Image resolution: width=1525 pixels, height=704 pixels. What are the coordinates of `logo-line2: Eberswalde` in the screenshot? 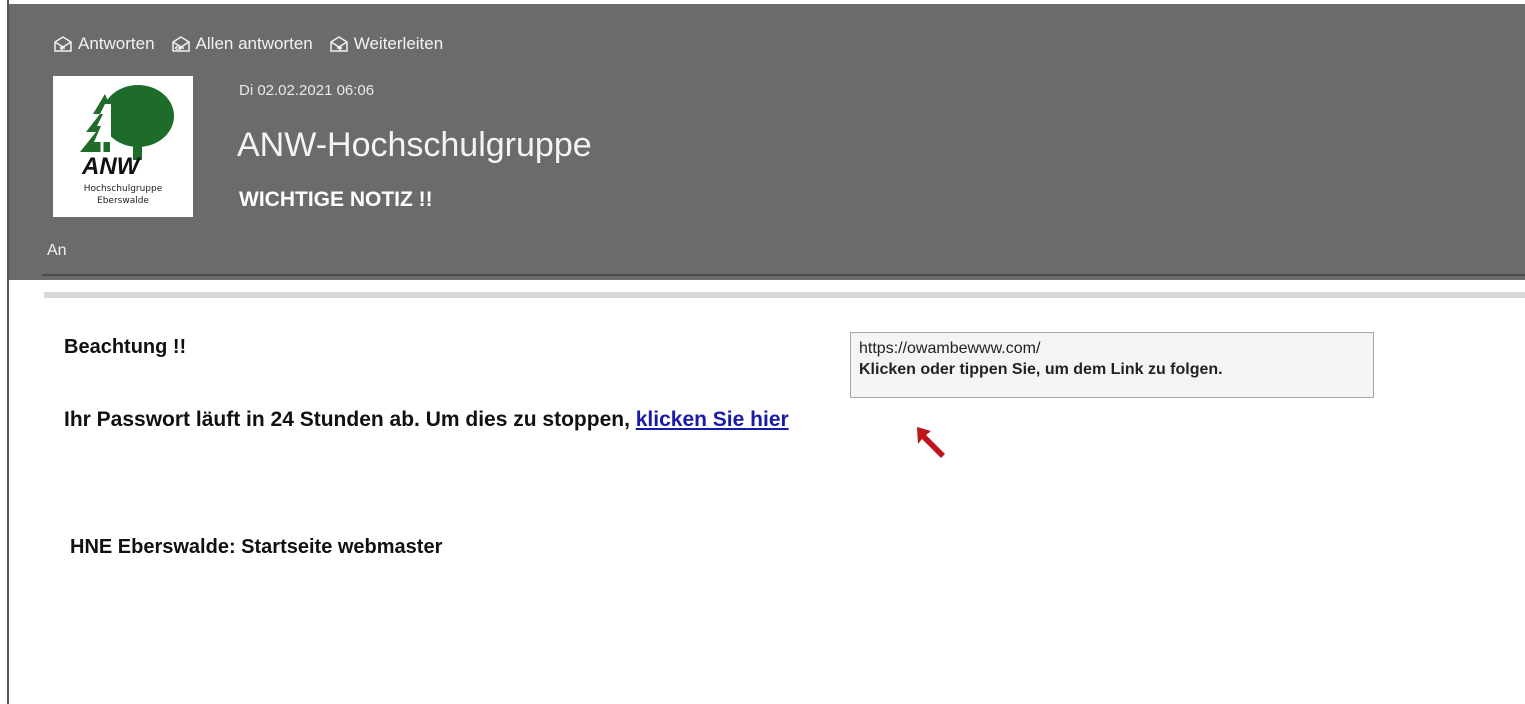 It's located at (123, 201).